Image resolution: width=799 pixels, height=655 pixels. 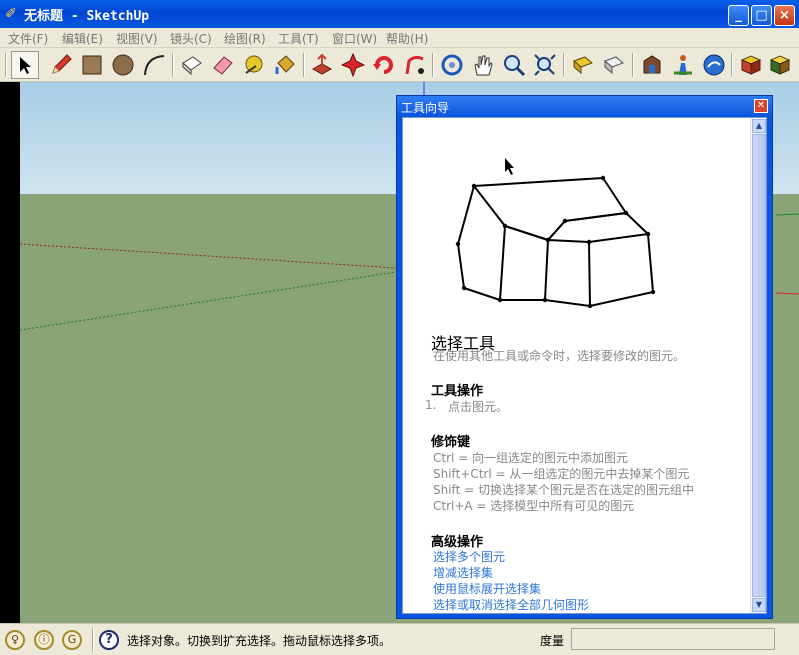 I want to click on link-select-multiple: 选择多个图元, so click(x=469, y=556).